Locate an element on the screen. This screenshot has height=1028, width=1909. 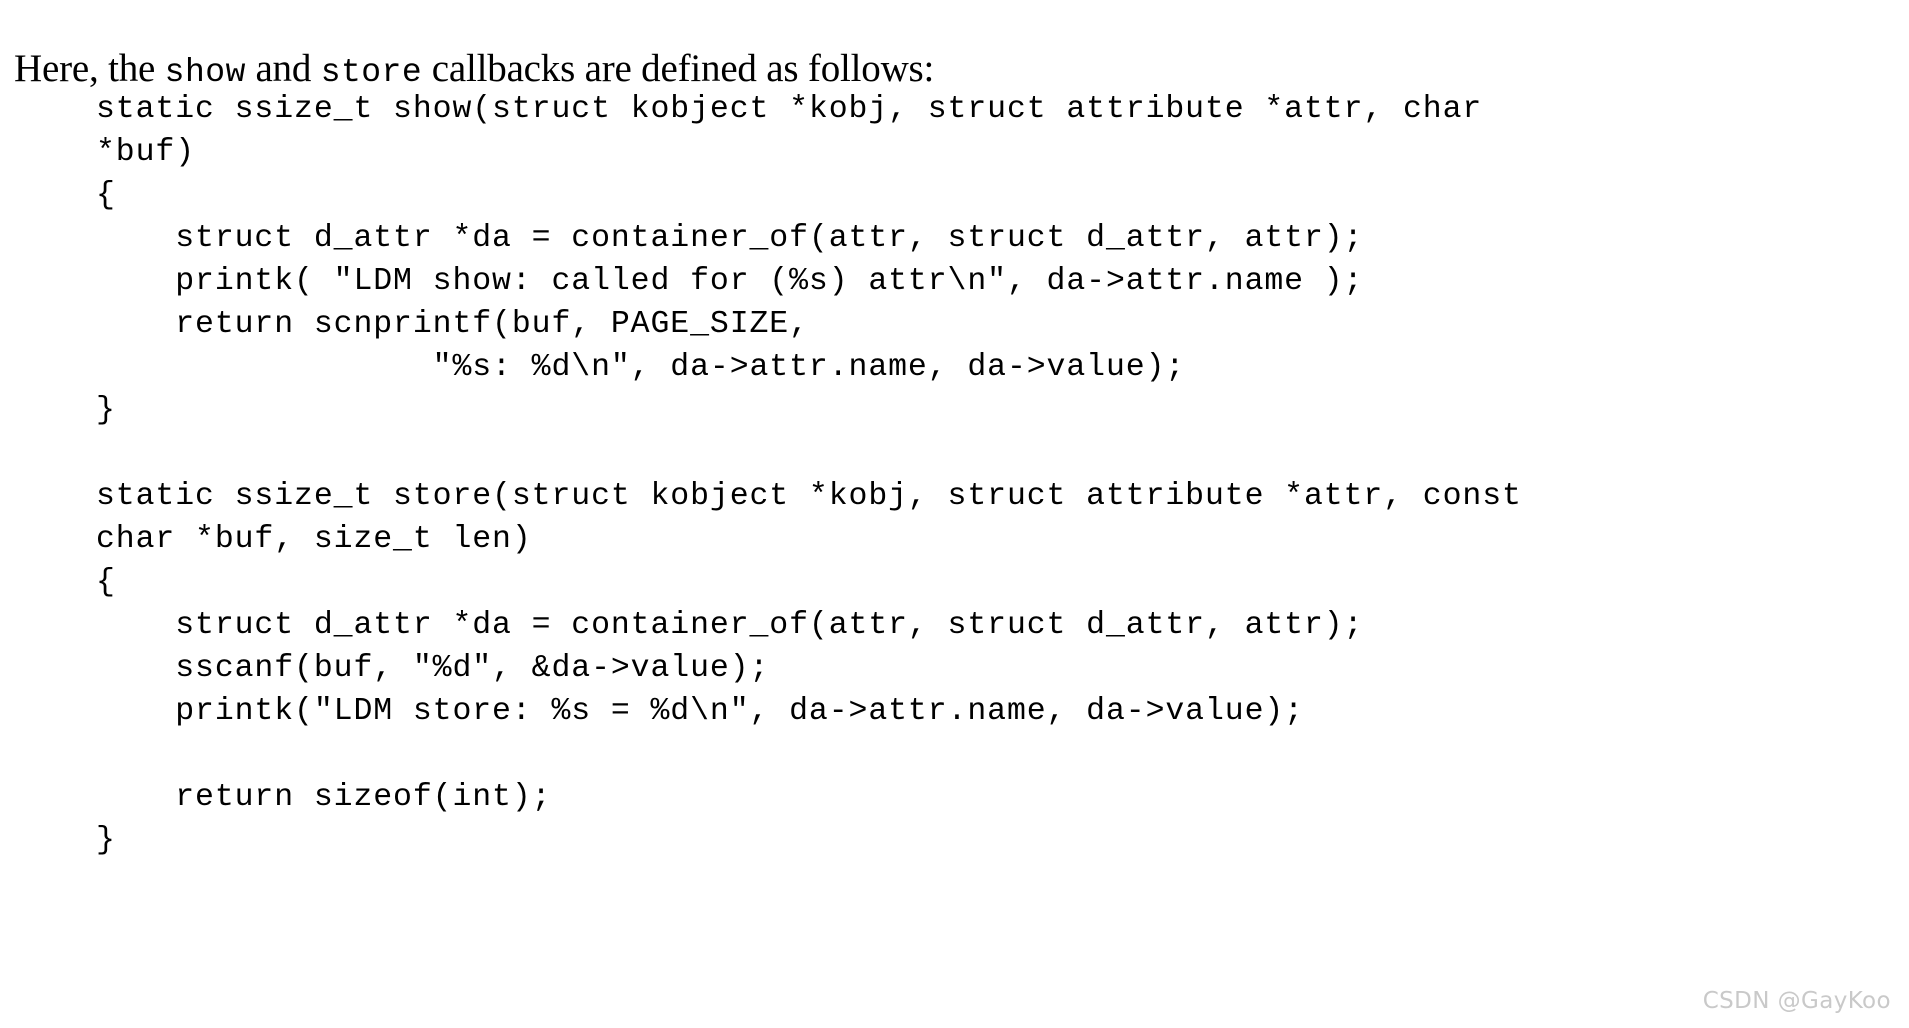
intro-text-part1: Here, the is located at coordinates (89, 68).